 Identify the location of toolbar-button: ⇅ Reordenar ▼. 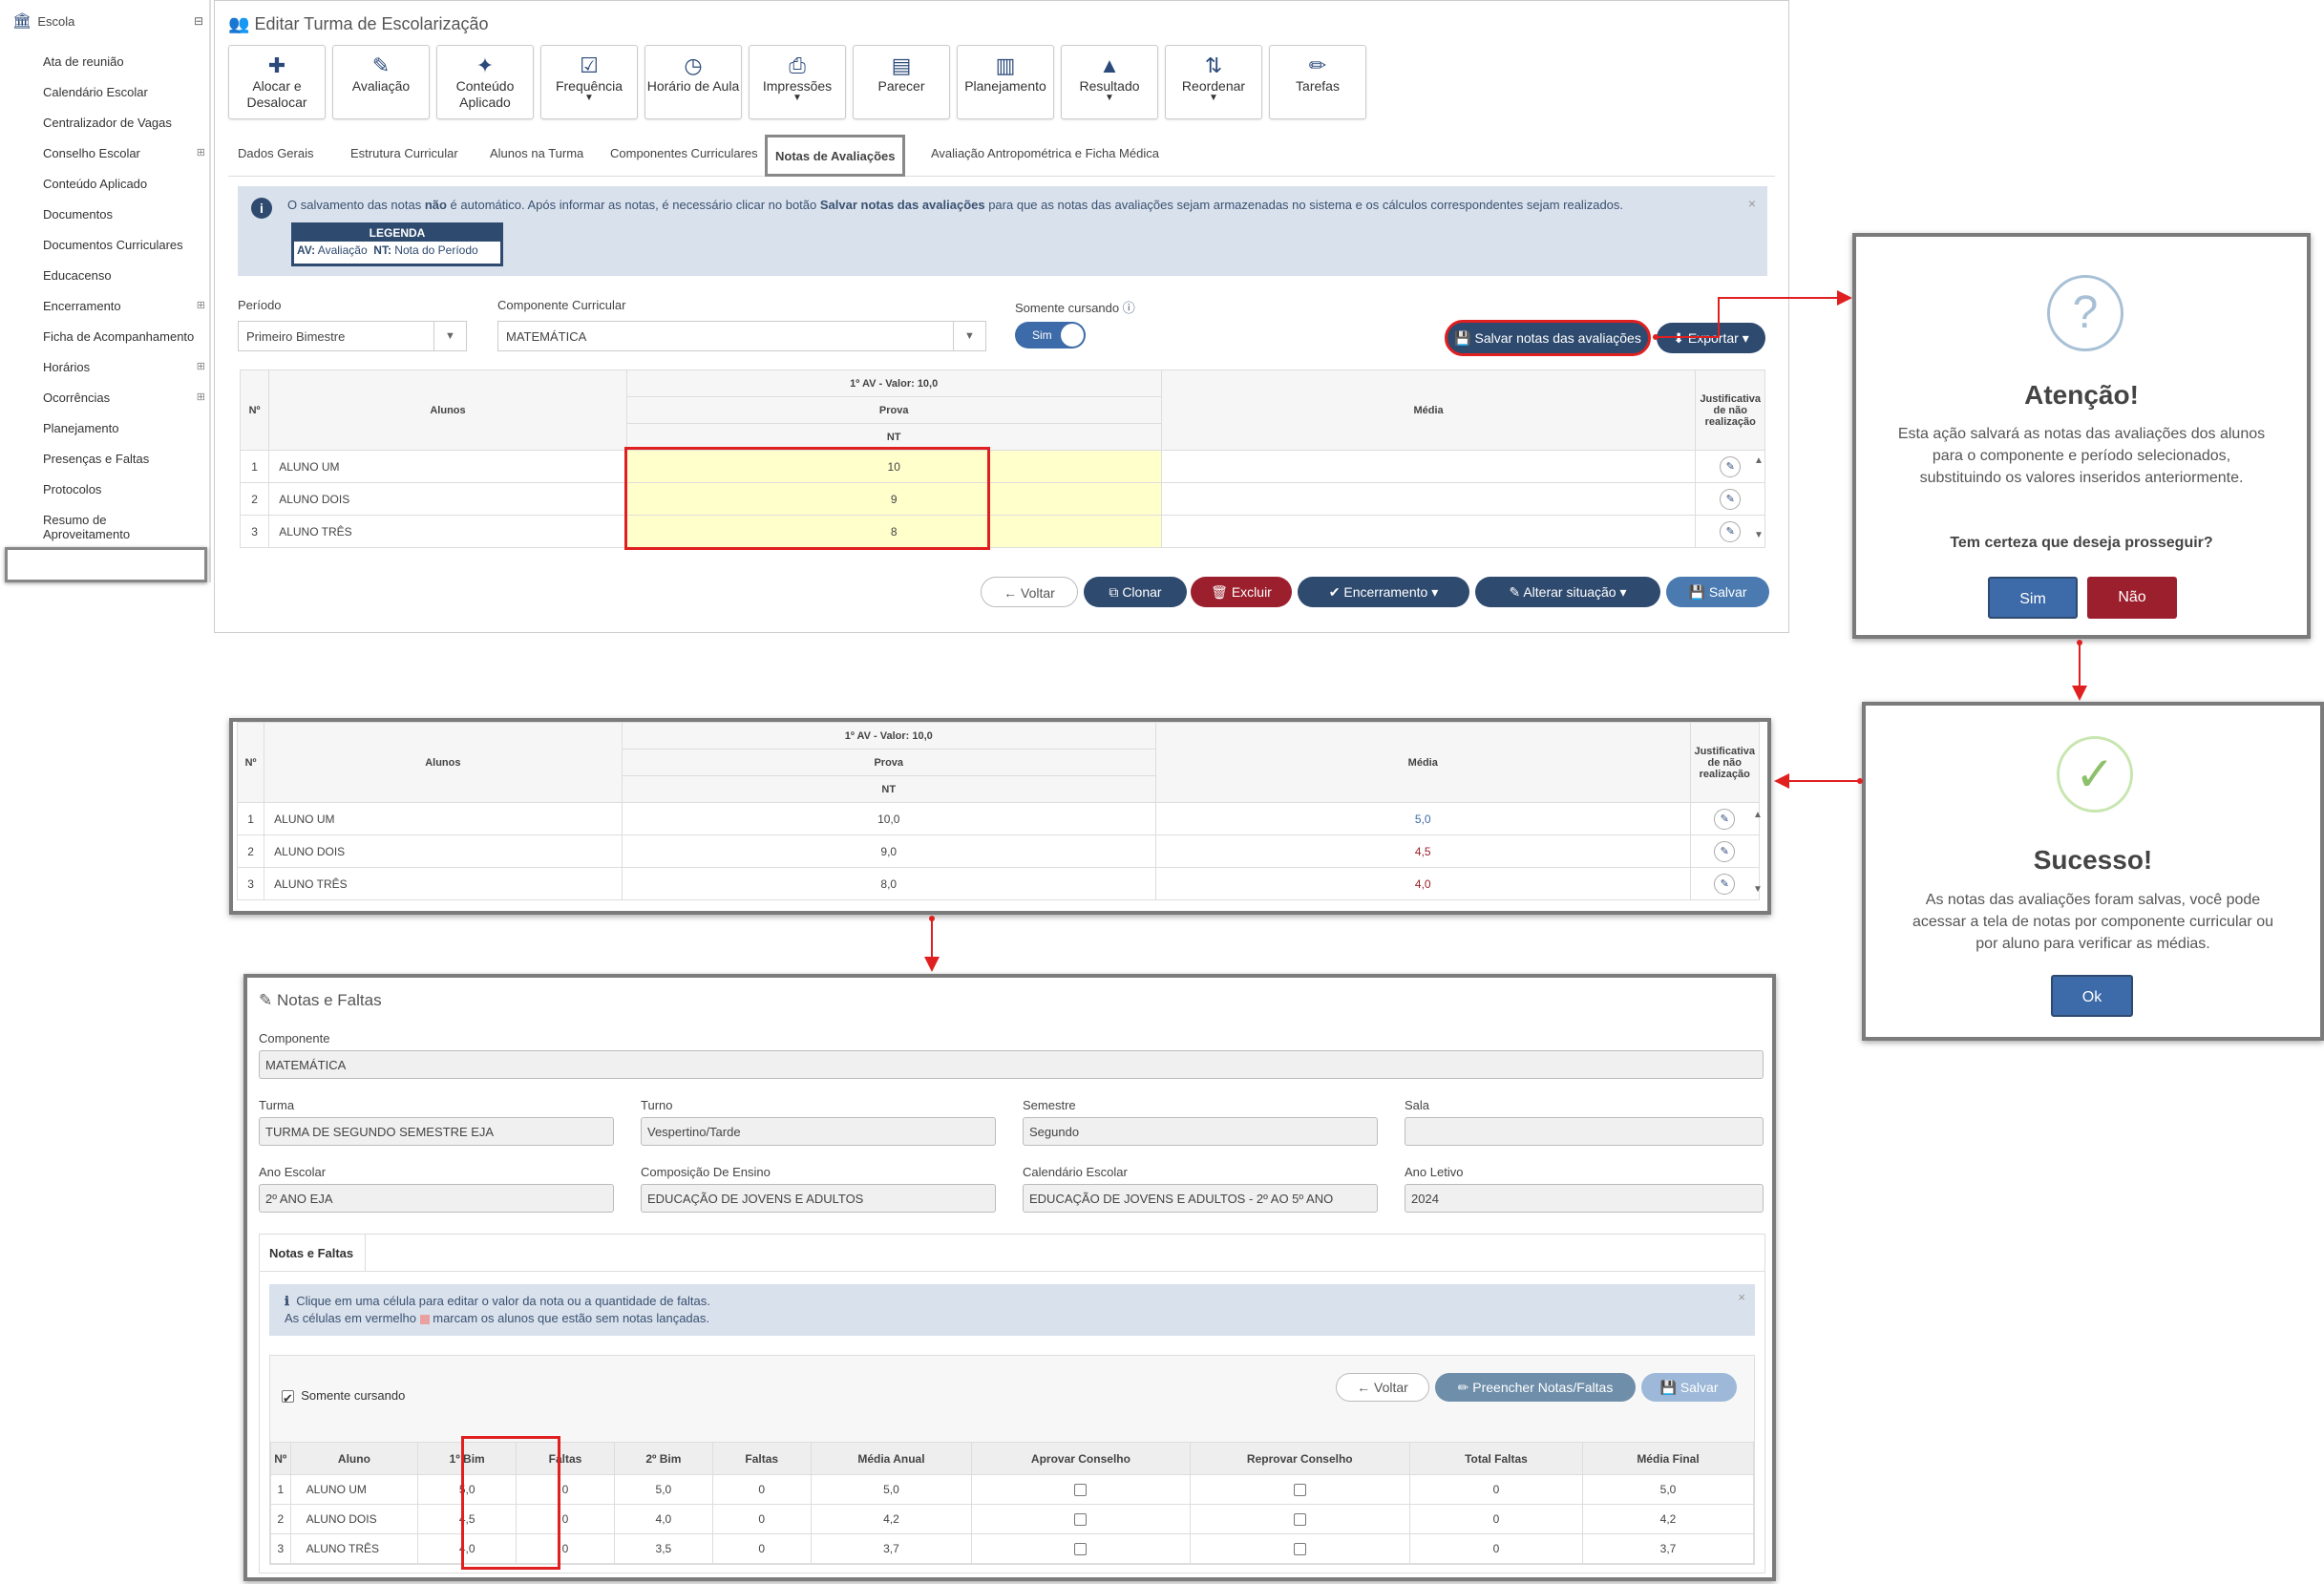
(1213, 82).